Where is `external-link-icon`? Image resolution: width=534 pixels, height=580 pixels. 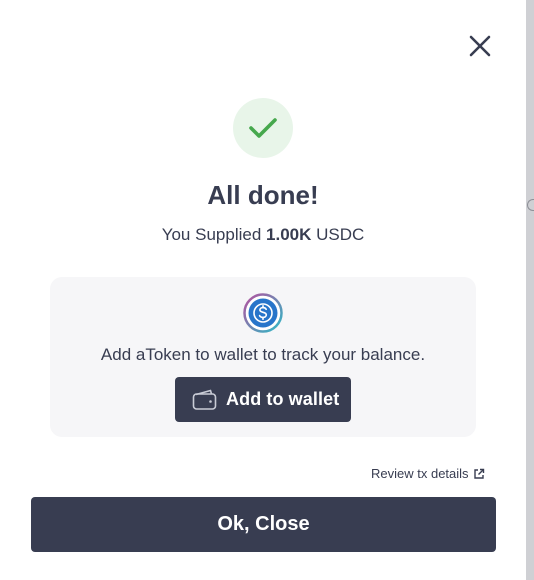
external-link-icon is located at coordinates (478, 473).